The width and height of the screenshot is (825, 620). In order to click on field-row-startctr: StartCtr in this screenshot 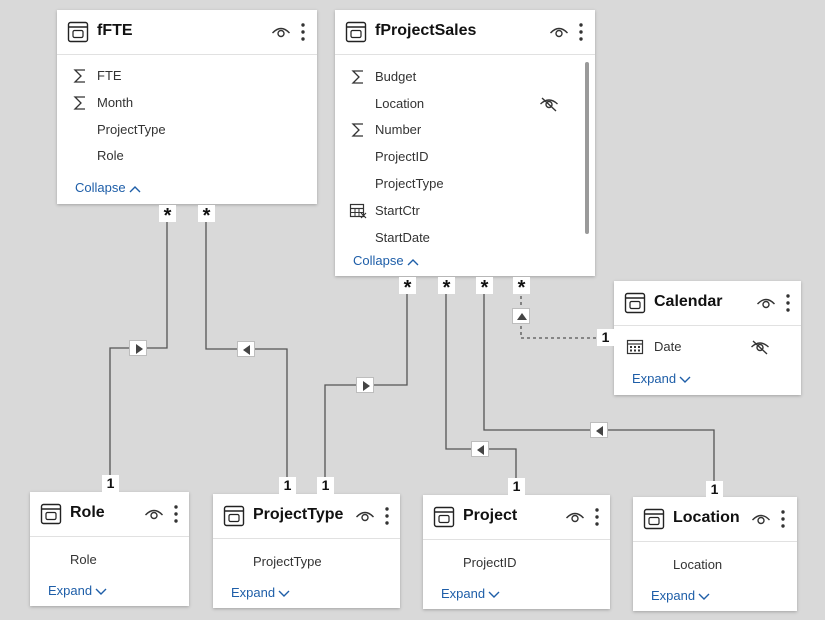, I will do `click(465, 211)`.